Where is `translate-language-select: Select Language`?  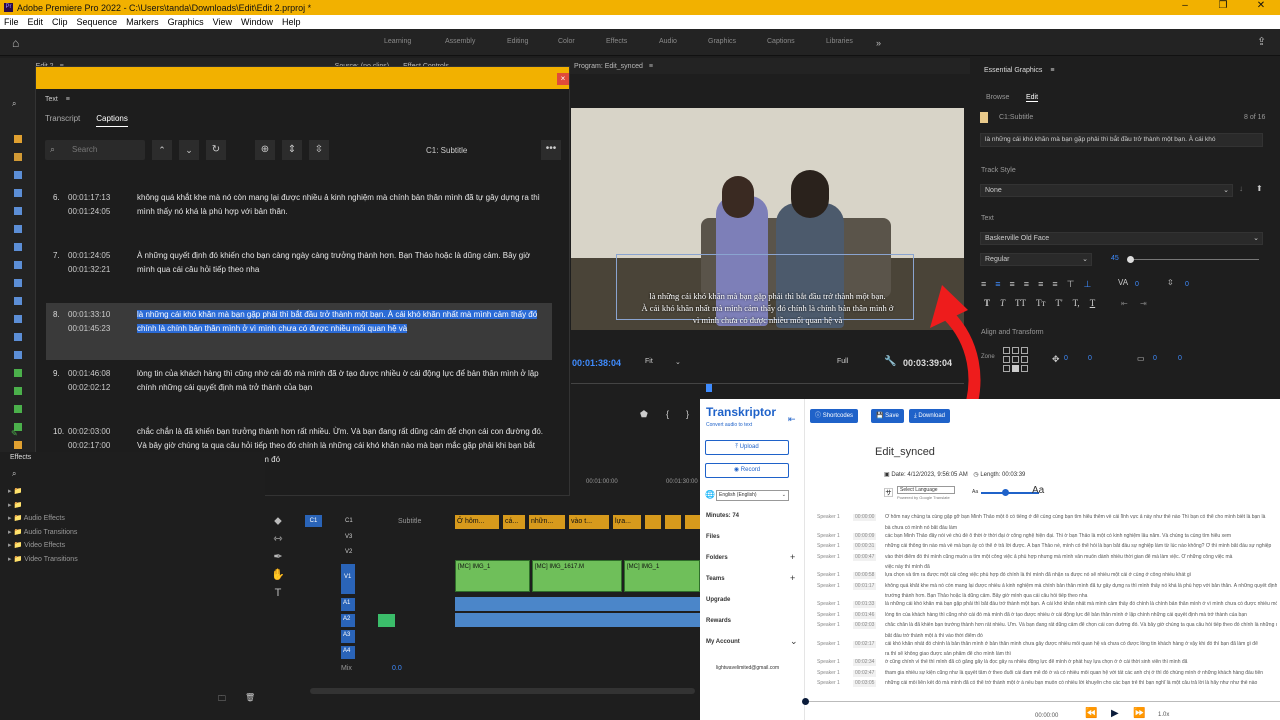
translate-language-select: Select Language is located at coordinates (926, 490).